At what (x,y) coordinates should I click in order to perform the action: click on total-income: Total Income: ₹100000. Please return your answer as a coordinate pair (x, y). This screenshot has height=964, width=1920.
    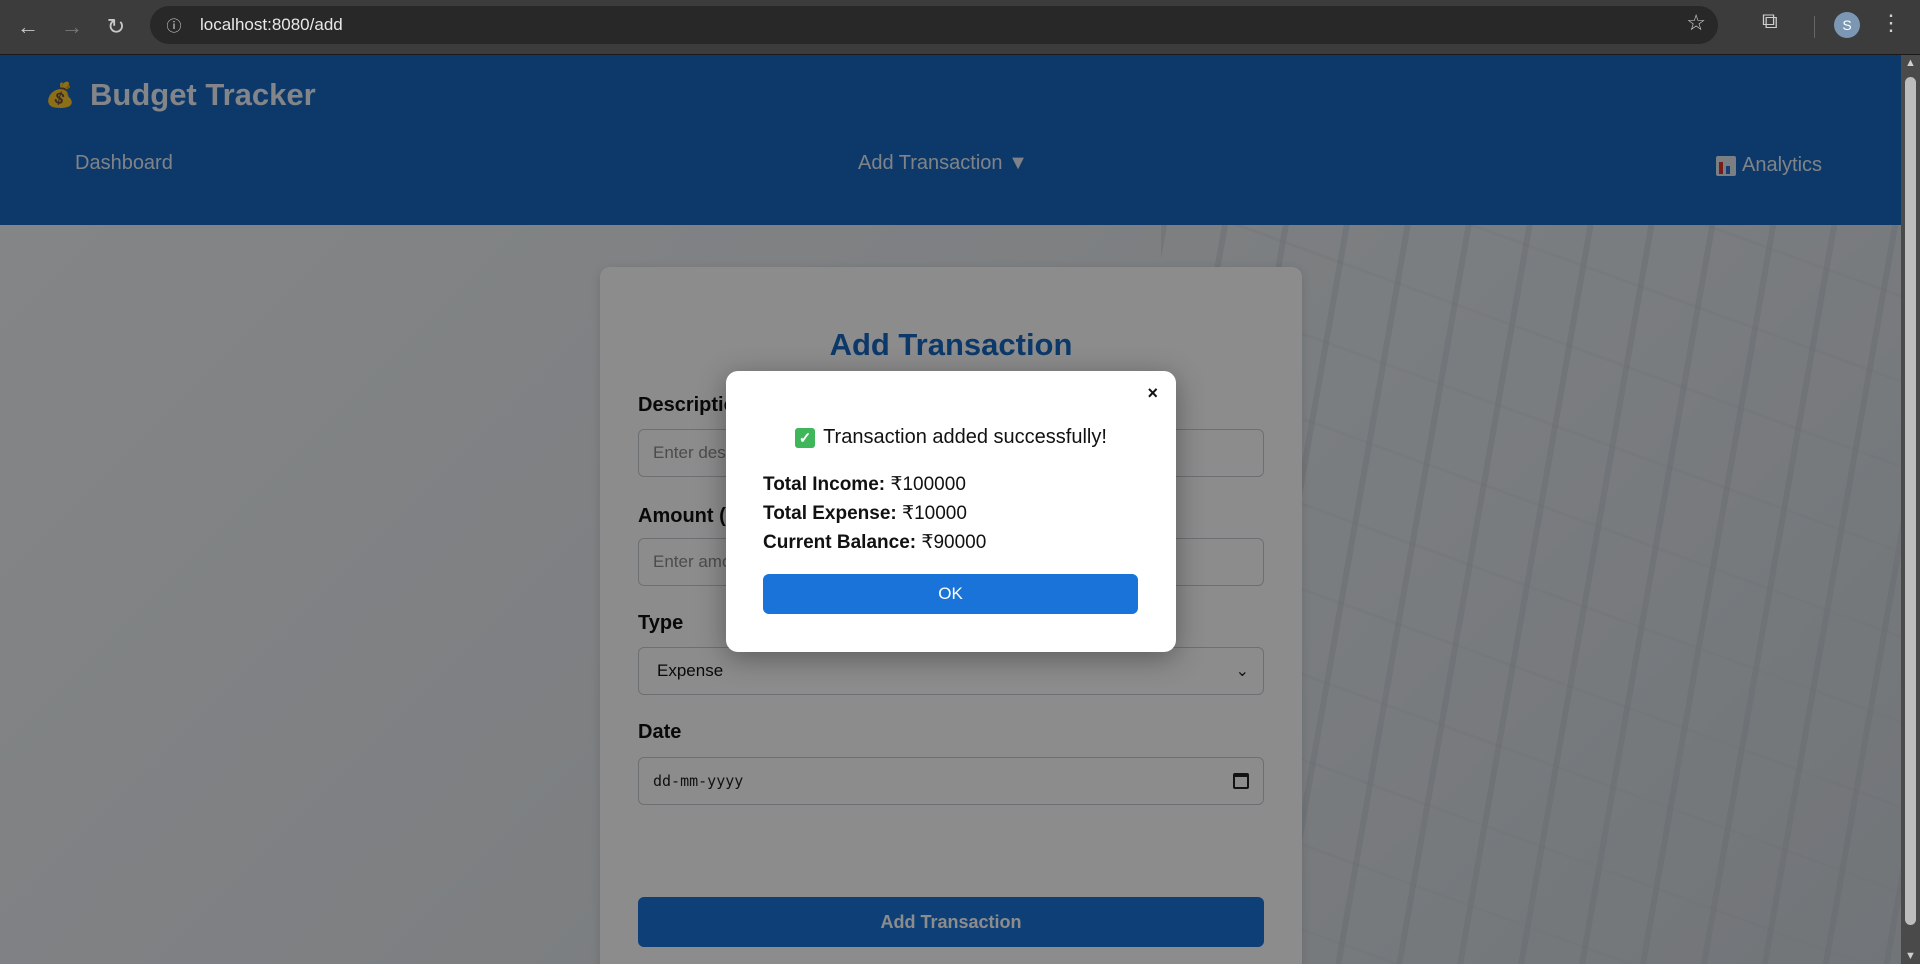
    Looking at the image, I should click on (864, 484).